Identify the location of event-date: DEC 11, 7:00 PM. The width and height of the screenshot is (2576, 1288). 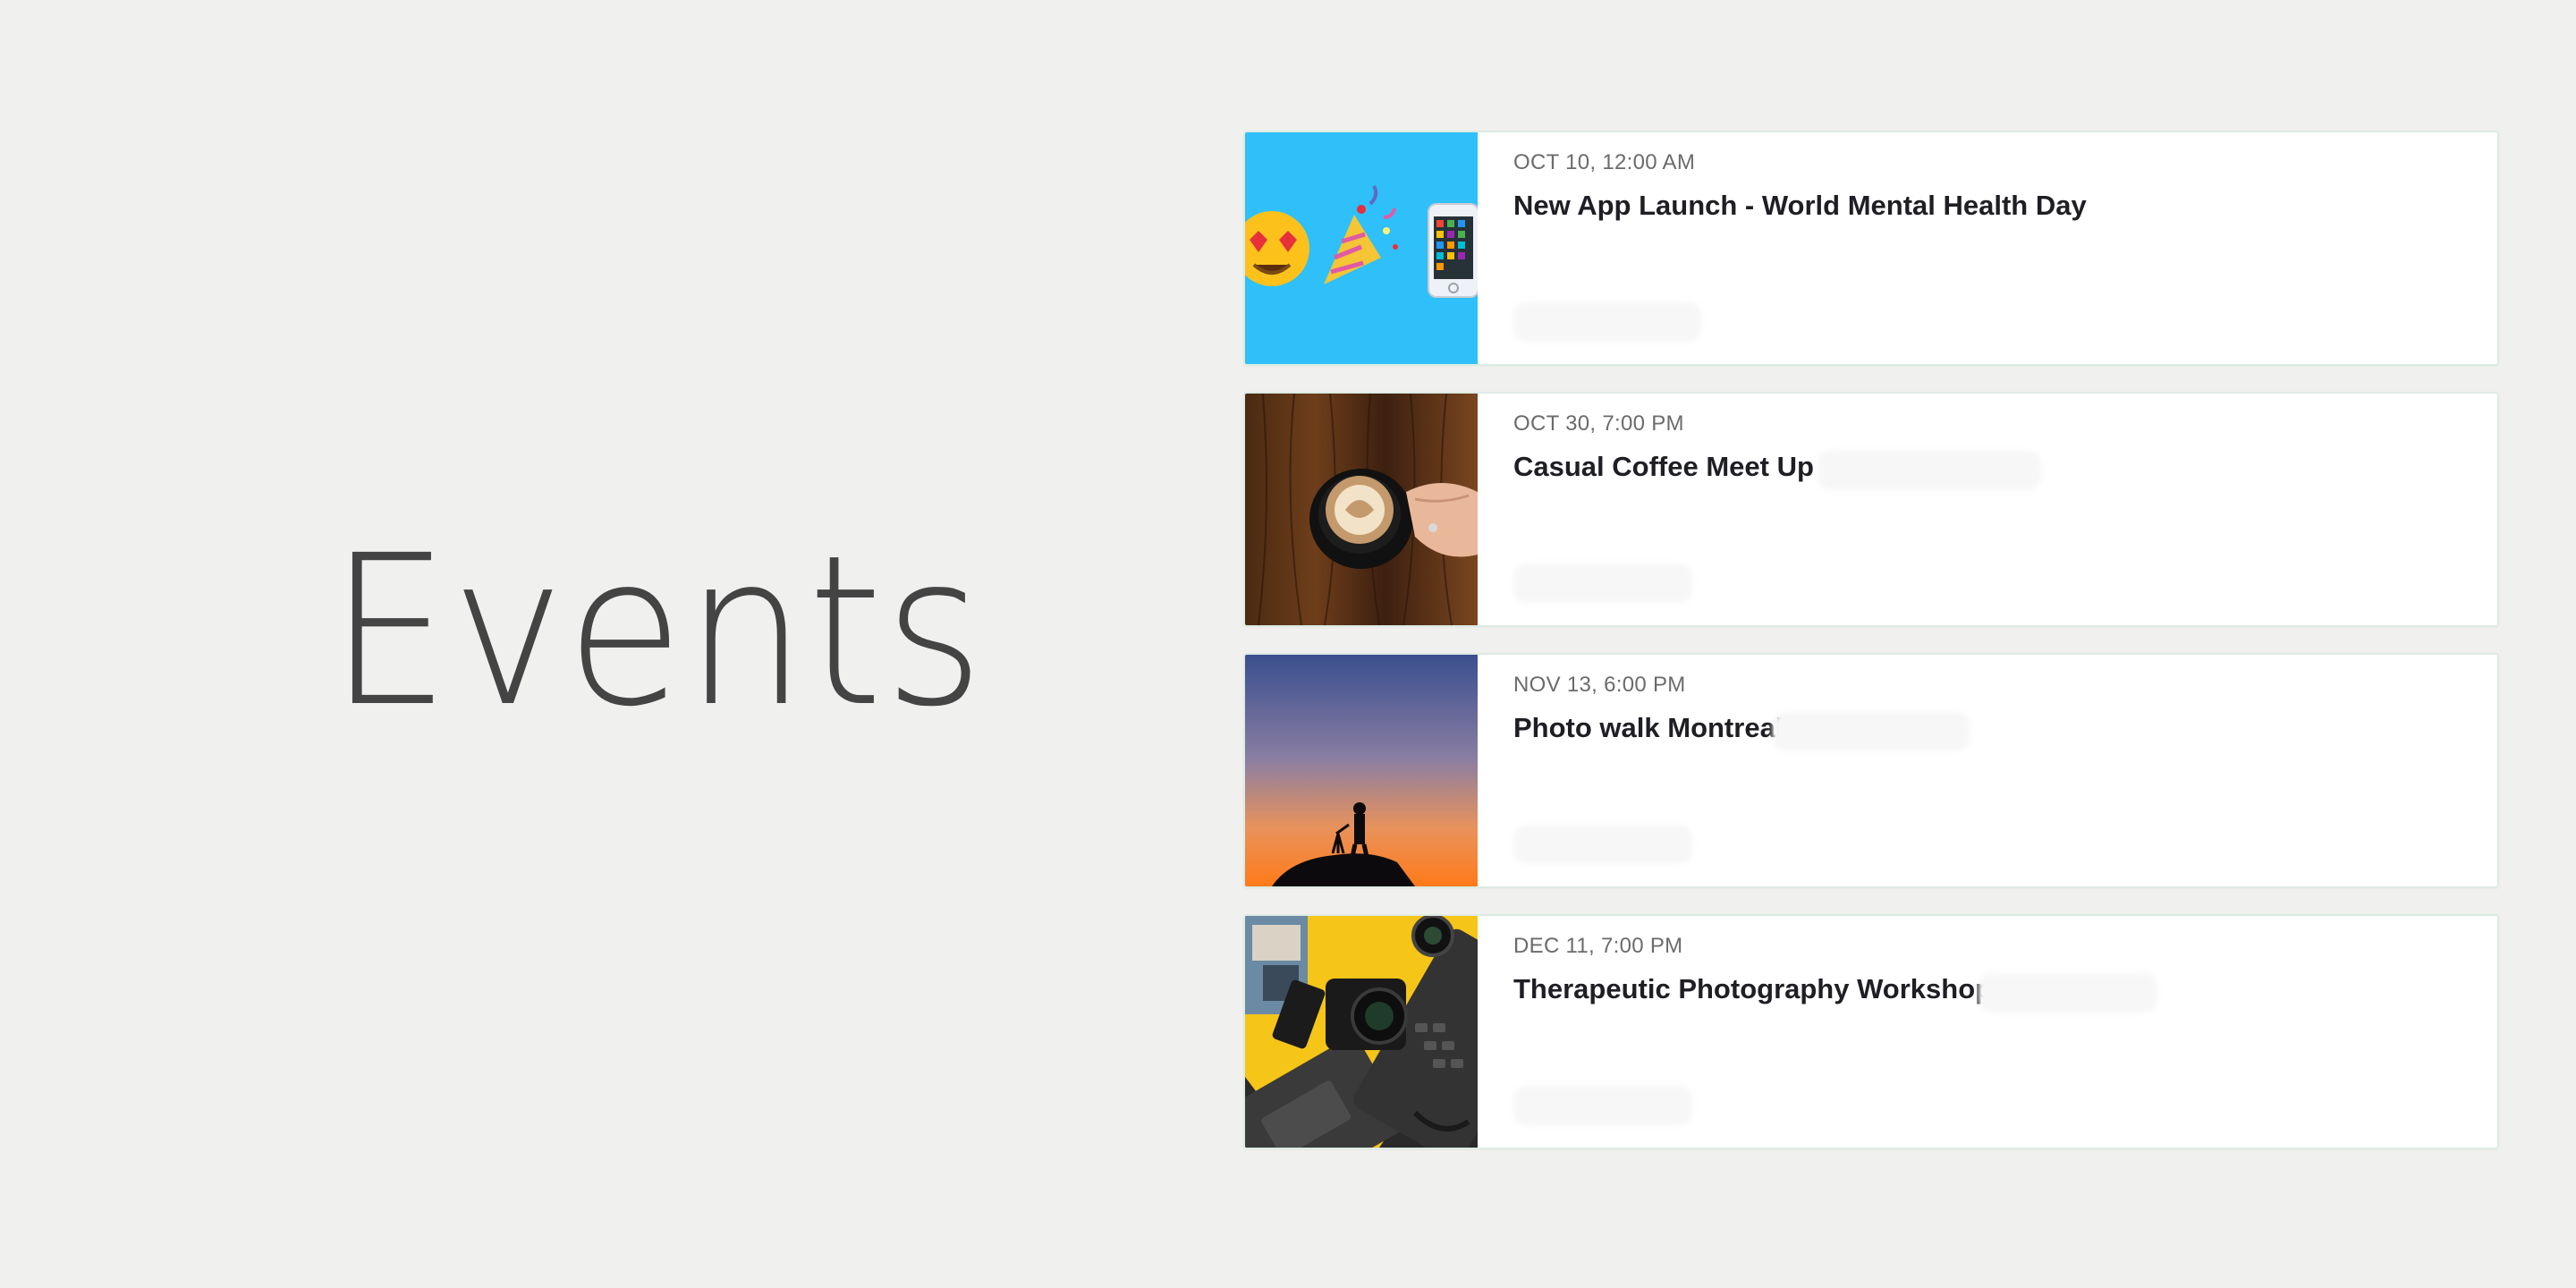
(1598, 946).